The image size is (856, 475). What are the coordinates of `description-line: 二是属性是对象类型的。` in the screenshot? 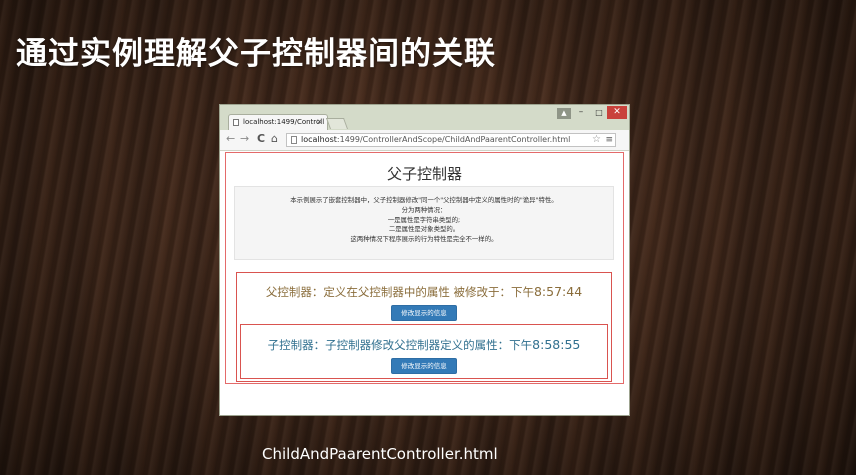 It's located at (424, 229).